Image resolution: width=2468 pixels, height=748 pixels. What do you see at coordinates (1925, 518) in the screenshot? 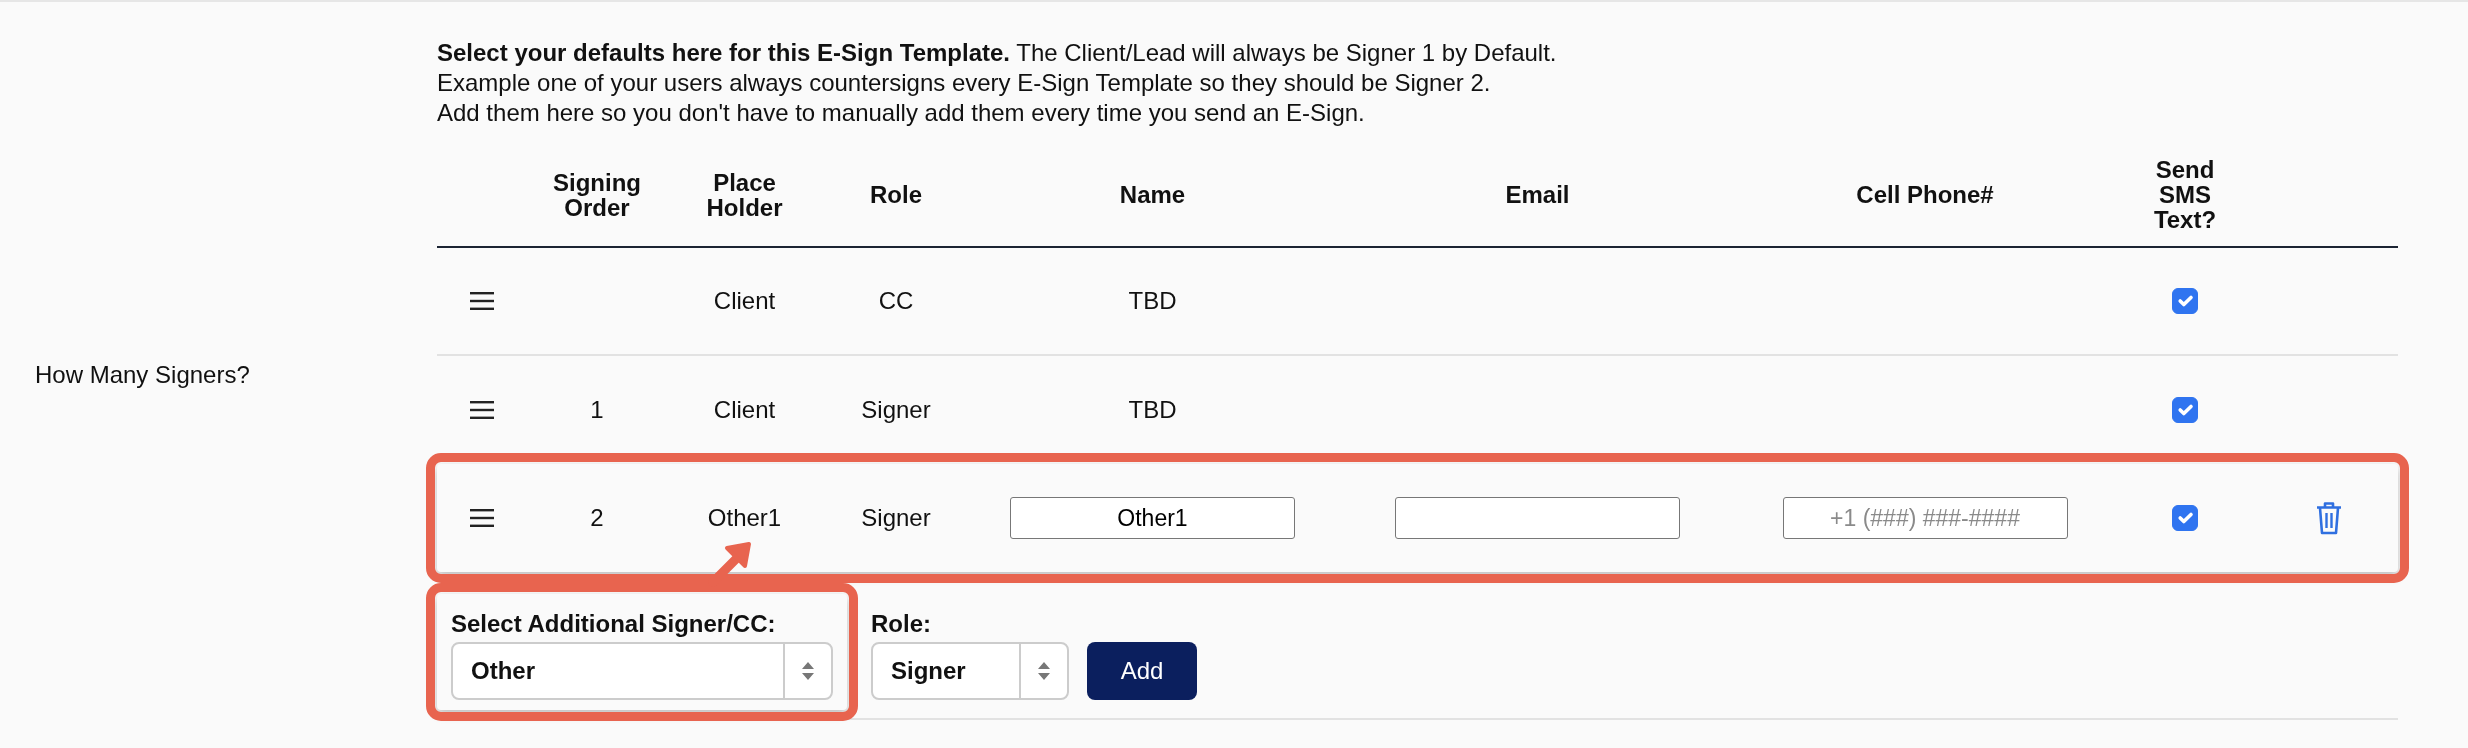
I see `phone-field: +1 (###) ###-####` at bounding box center [1925, 518].